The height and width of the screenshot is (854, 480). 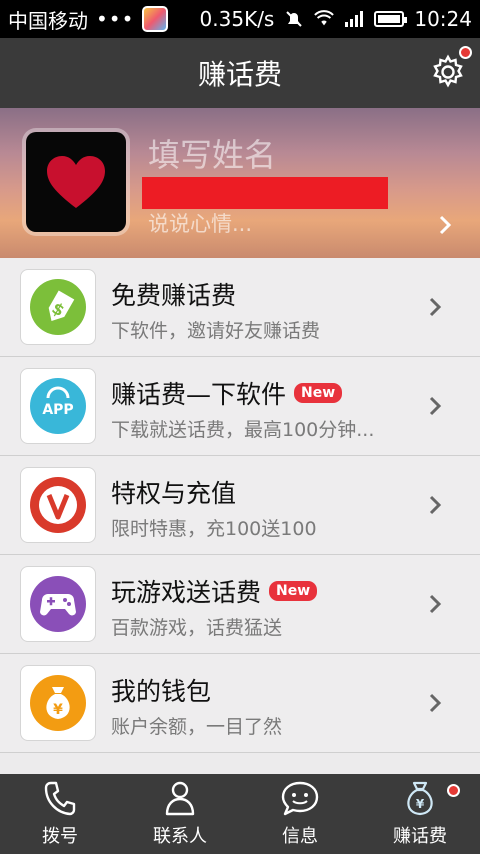 I want to click on svg-text: APP, so click(x=57, y=410).